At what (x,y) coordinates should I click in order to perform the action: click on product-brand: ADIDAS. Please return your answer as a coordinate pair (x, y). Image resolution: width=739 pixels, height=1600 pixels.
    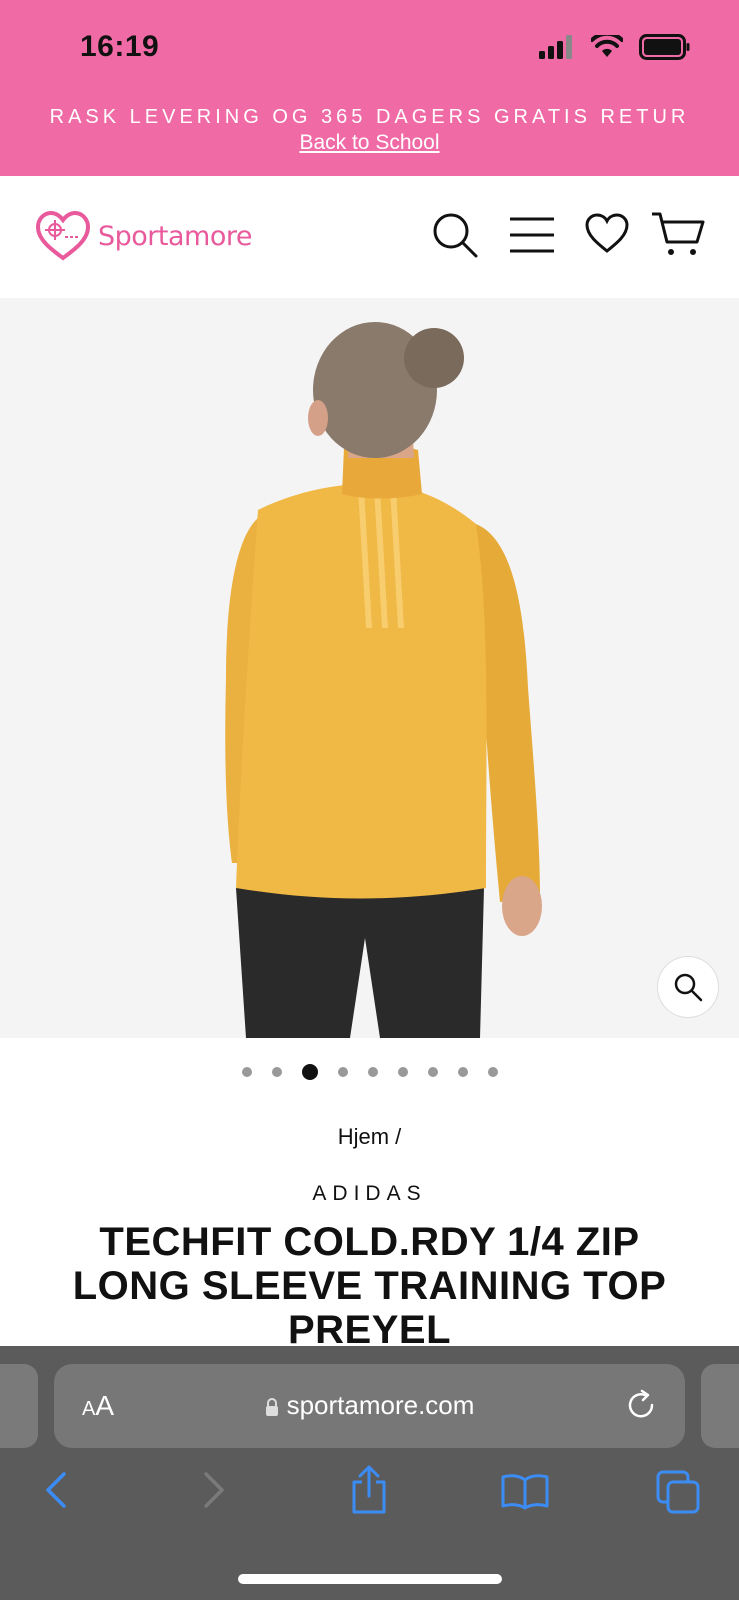
    Looking at the image, I should click on (369, 1194).